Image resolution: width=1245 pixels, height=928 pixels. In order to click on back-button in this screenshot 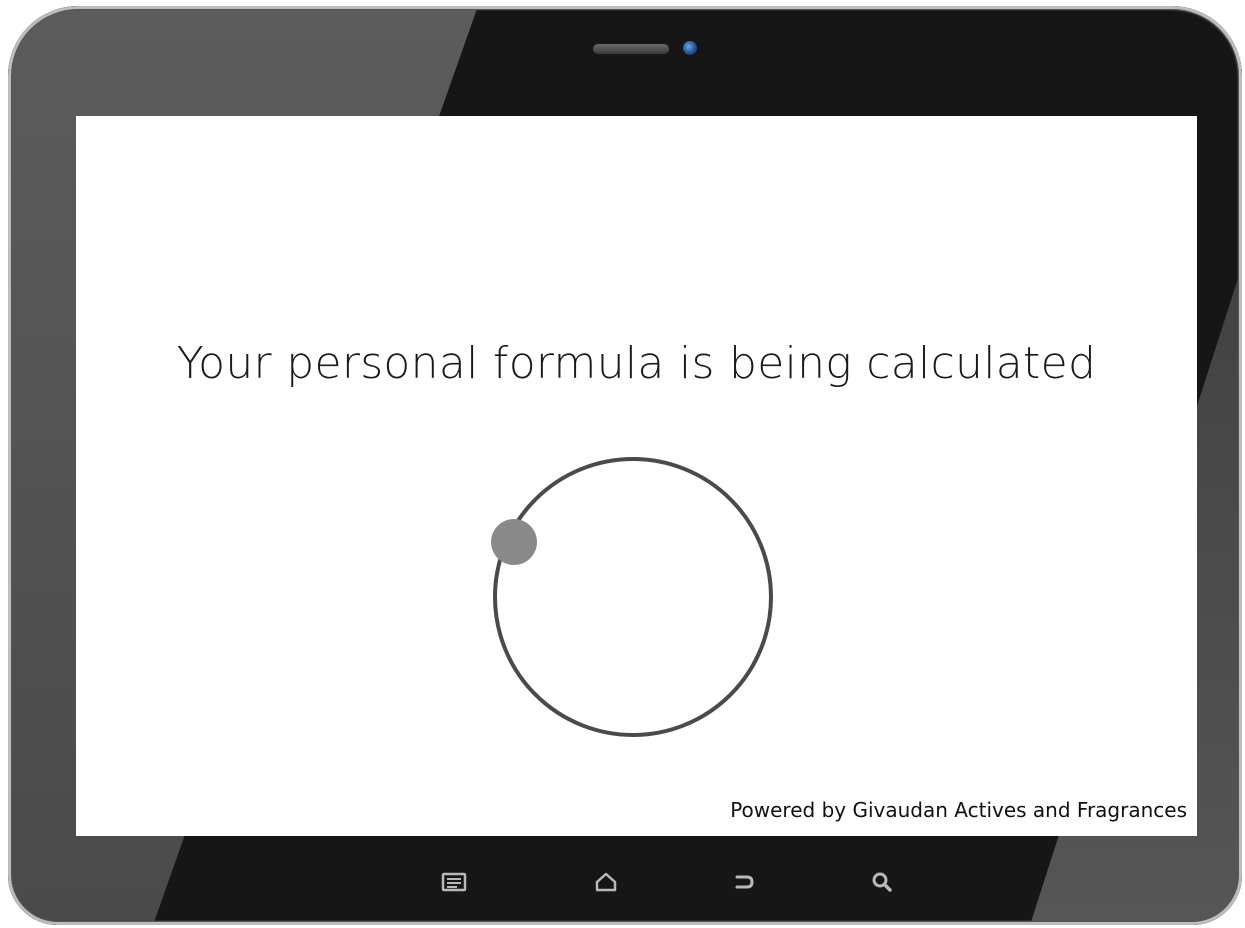, I will do `click(744, 882)`.